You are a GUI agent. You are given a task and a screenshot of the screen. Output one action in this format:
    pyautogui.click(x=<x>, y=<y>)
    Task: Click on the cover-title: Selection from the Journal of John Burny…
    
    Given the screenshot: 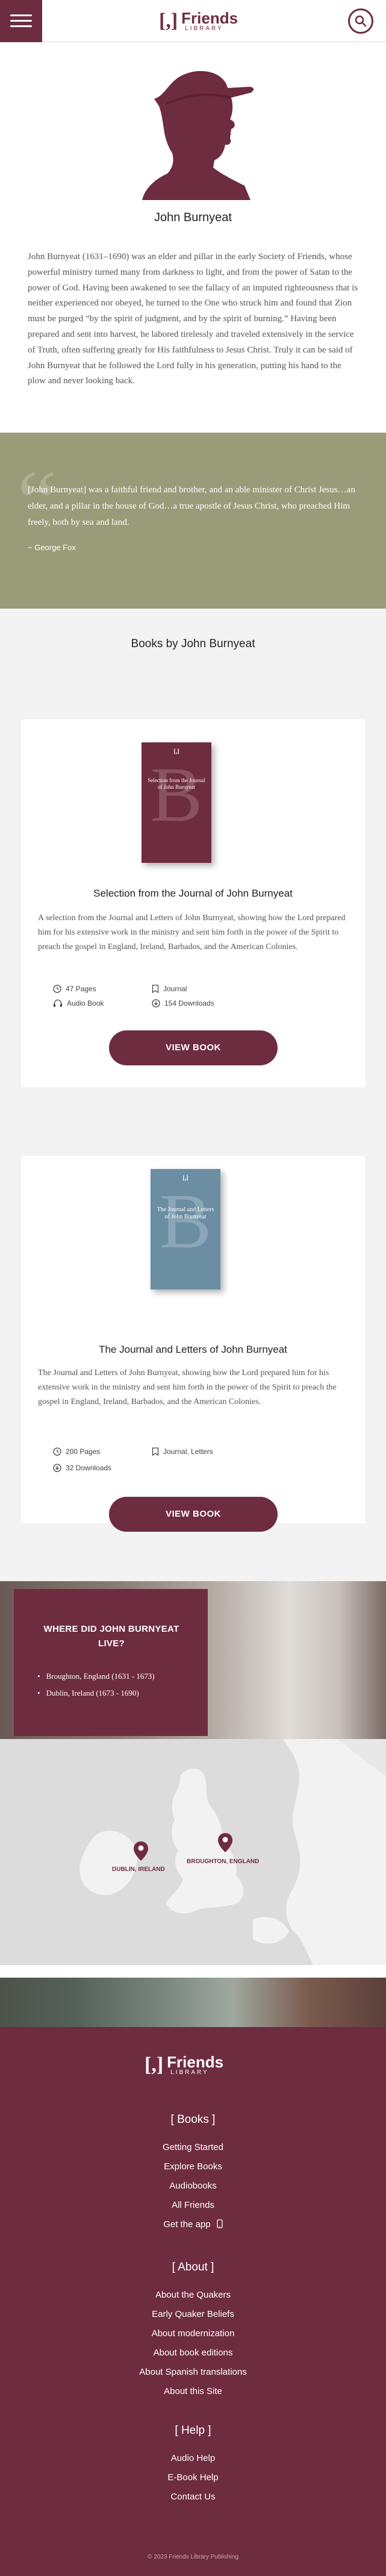 What is the action you would take?
    pyautogui.click(x=176, y=783)
    